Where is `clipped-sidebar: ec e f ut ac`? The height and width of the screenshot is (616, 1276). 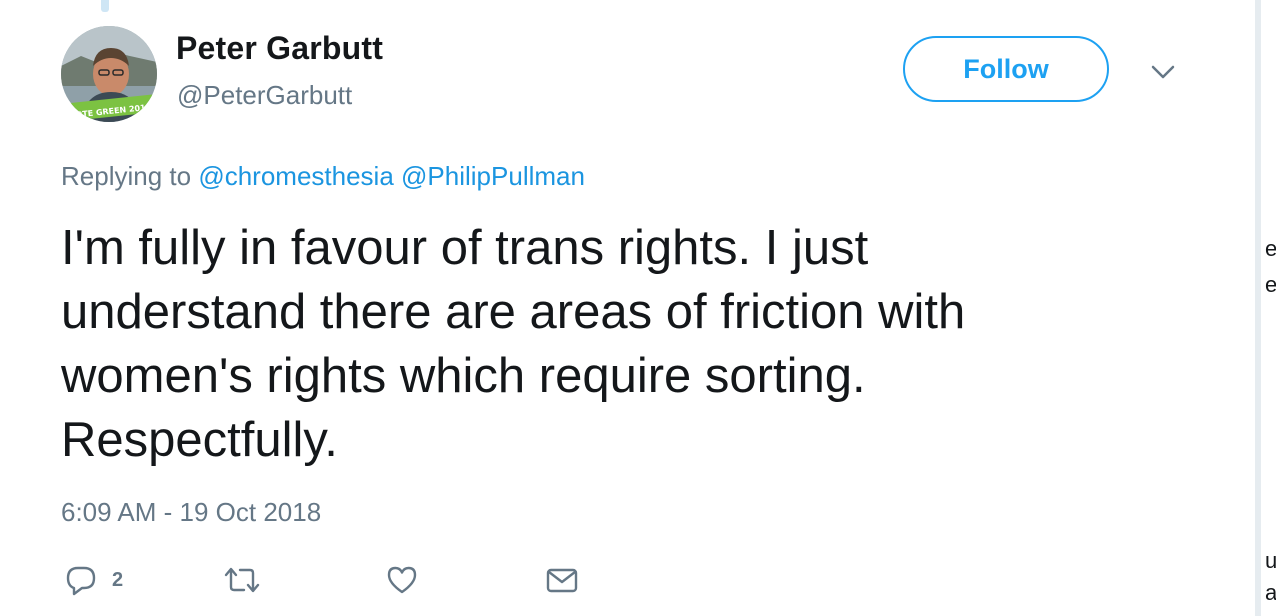
clipped-sidebar: ec e f ut ac is located at coordinates (1265, 308).